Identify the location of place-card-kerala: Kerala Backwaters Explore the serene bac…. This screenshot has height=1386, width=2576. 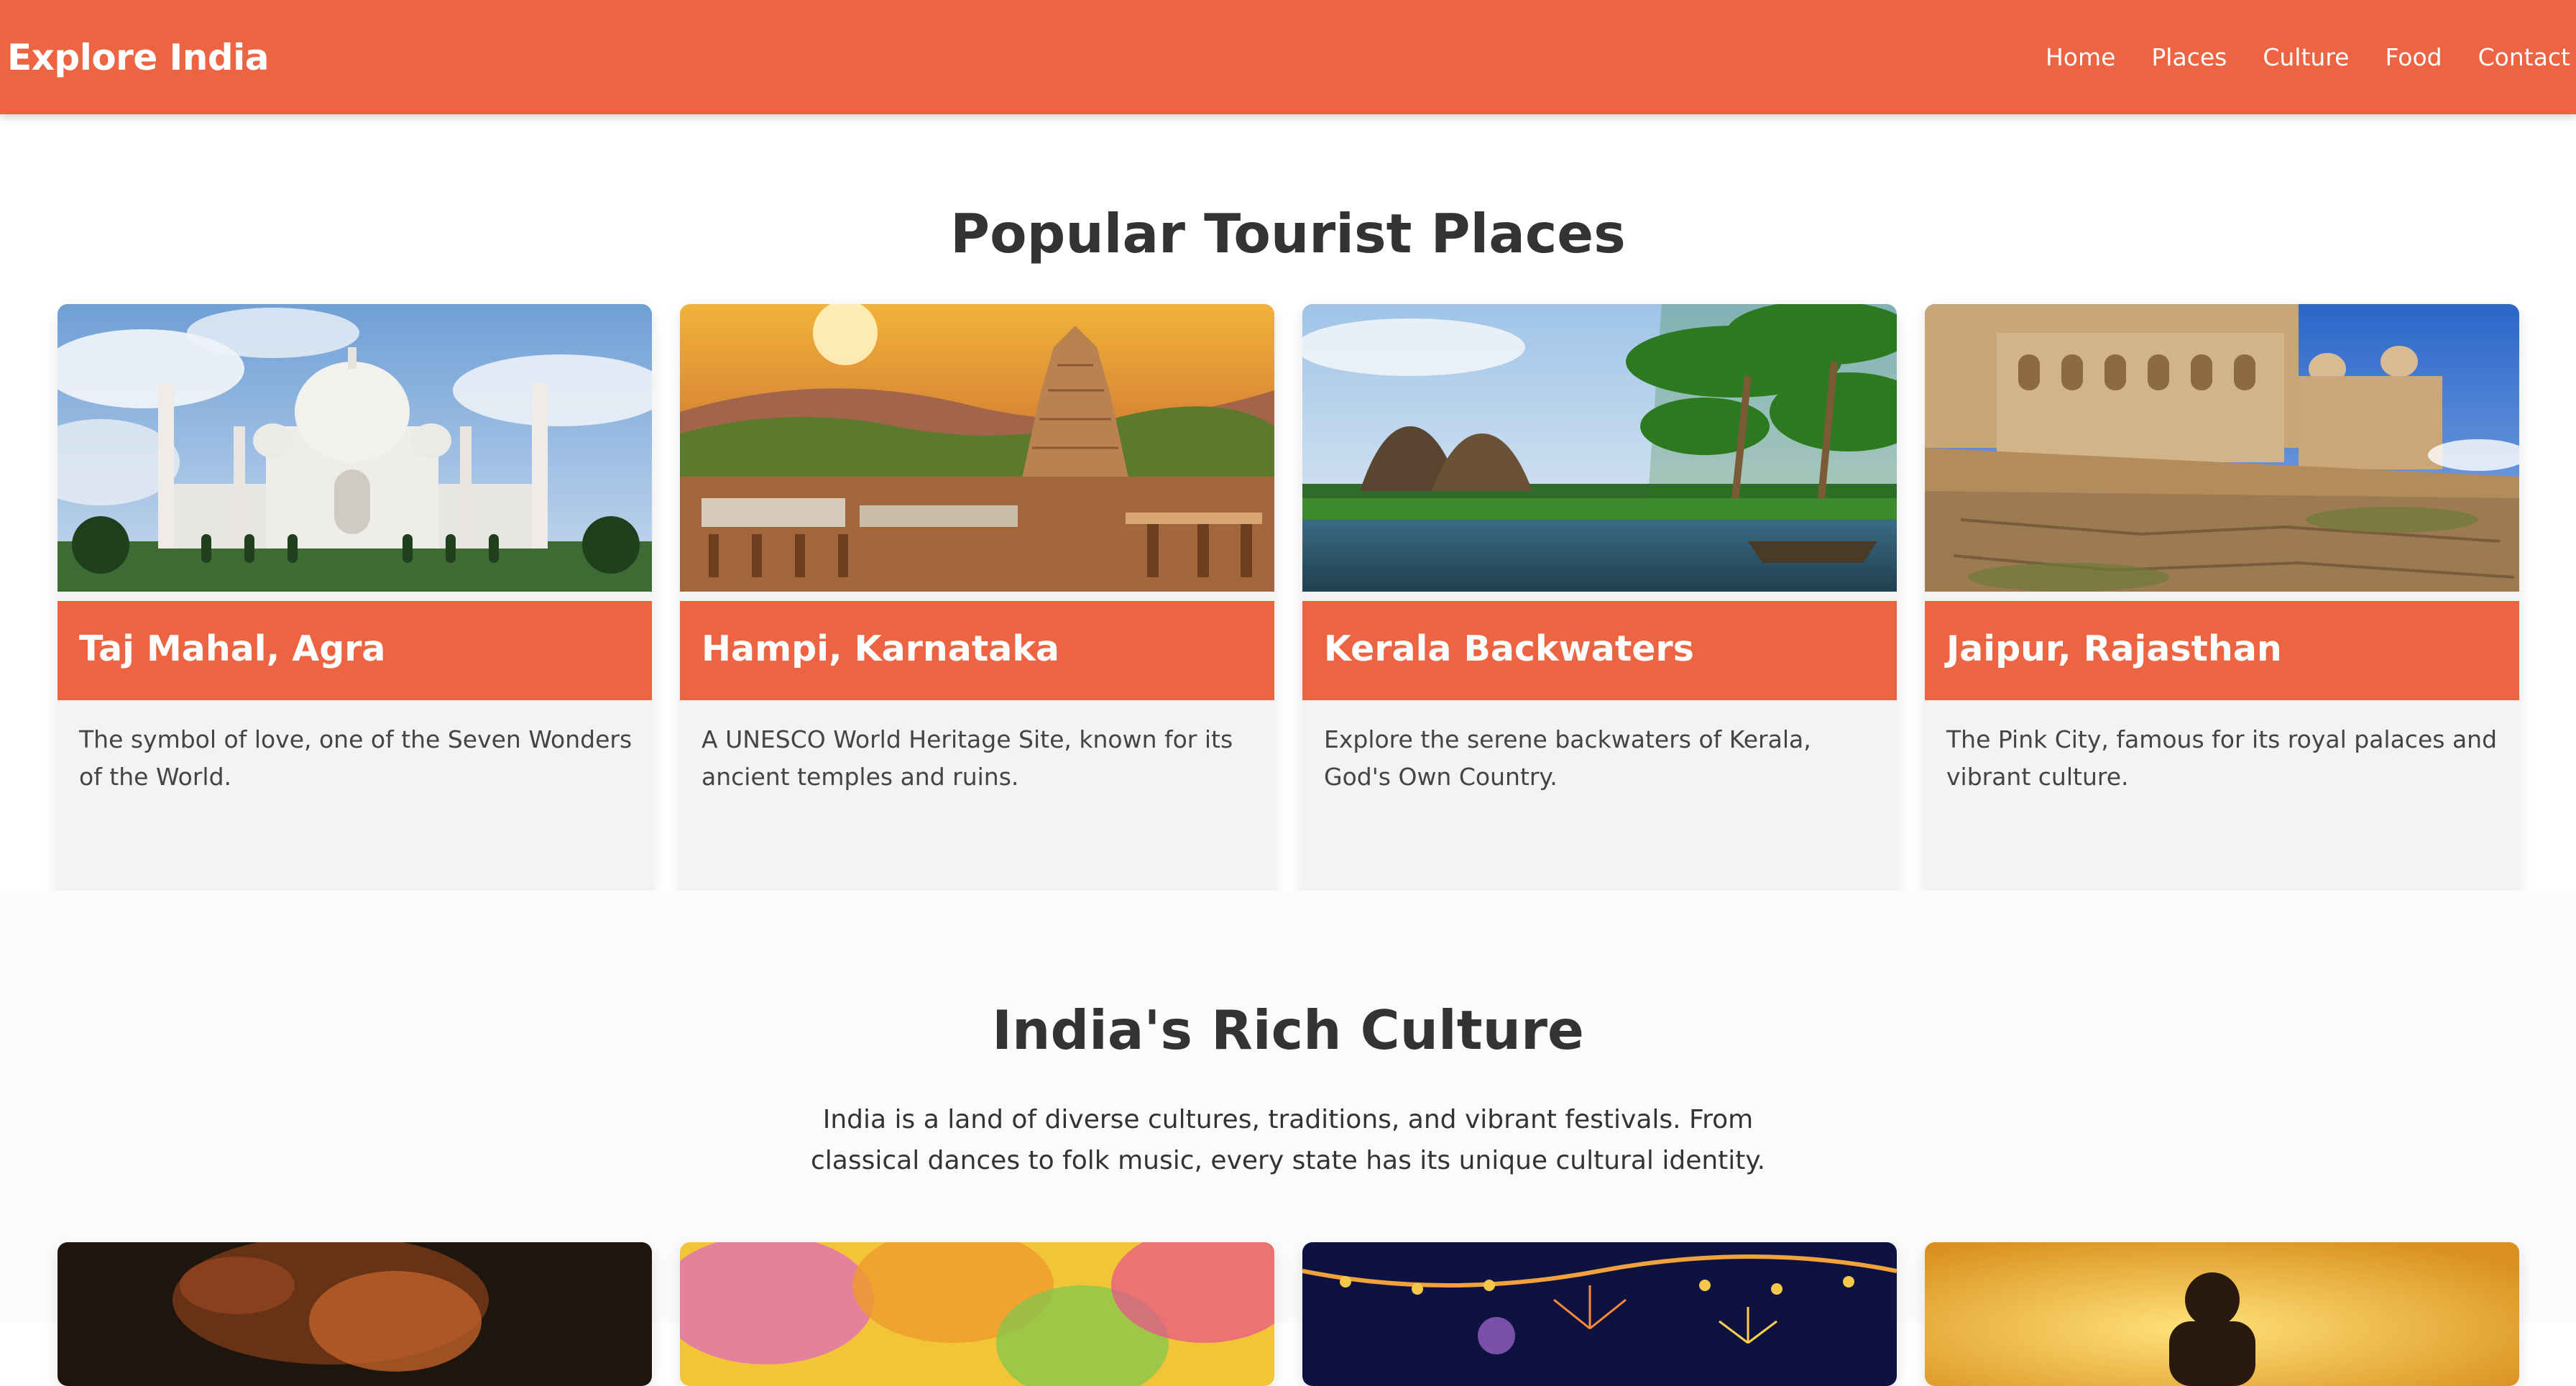
(1599, 617).